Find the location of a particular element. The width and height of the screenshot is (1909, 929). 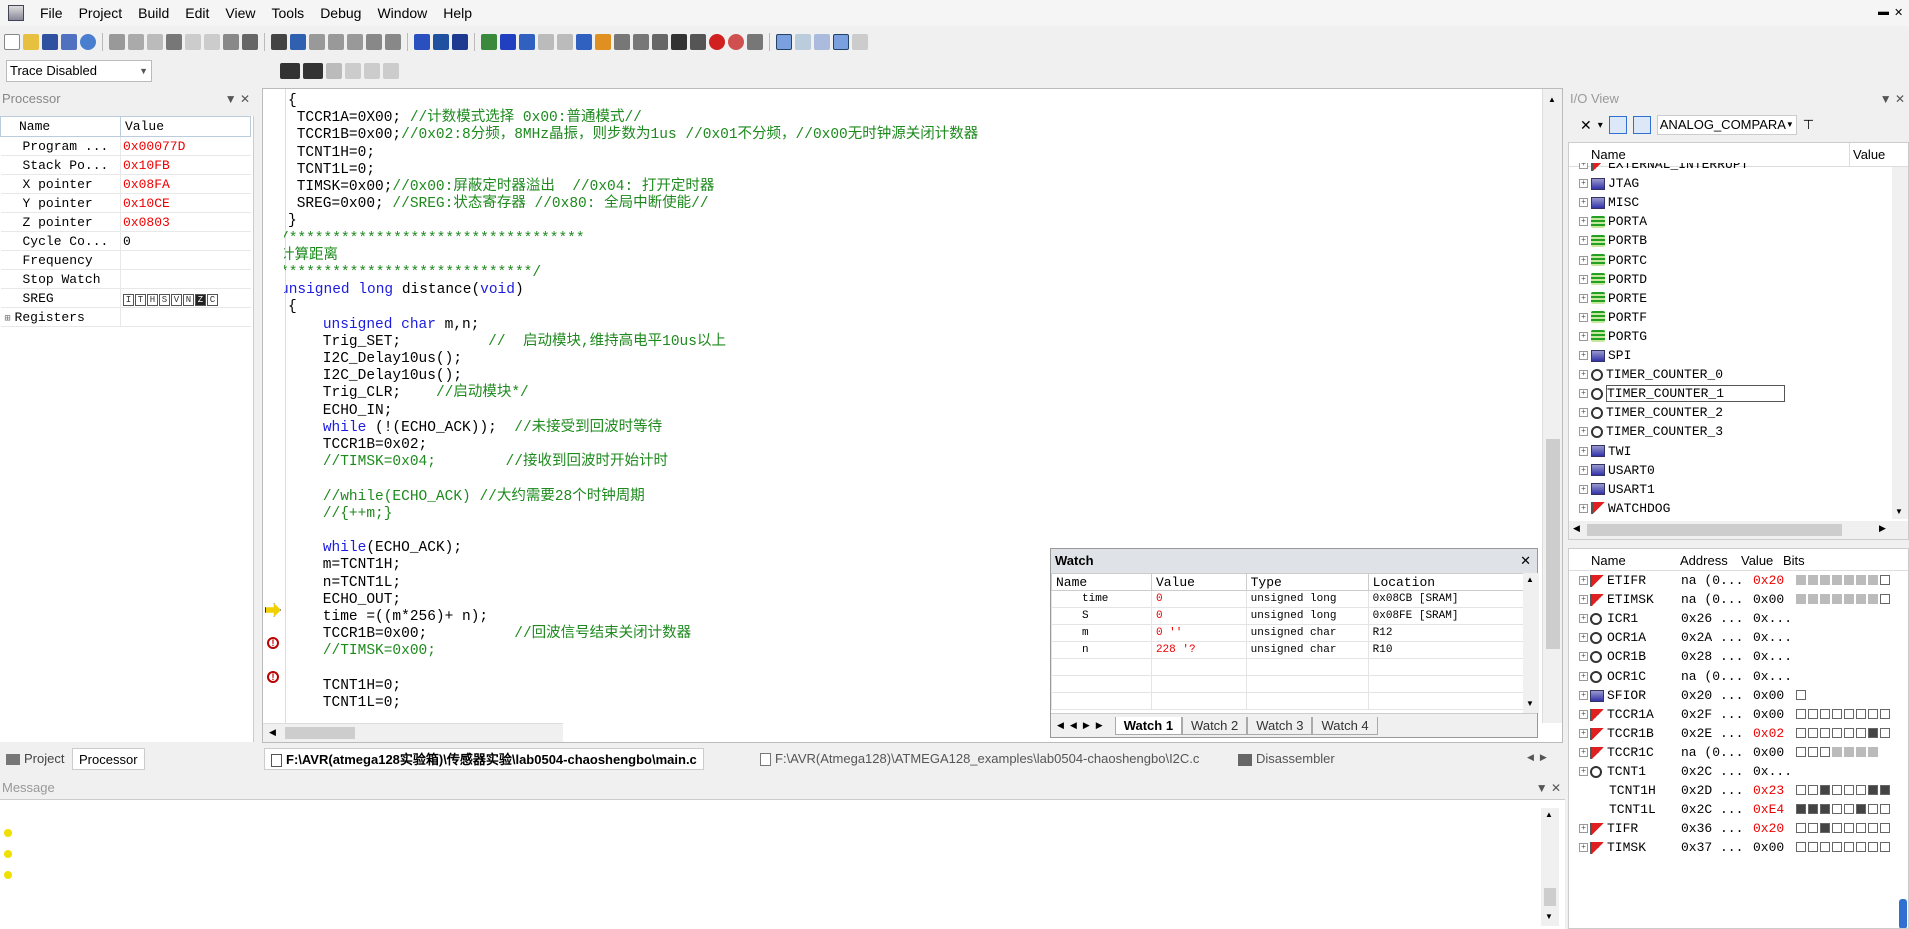

bookmark-next-icon is located at coordinates (317, 42).